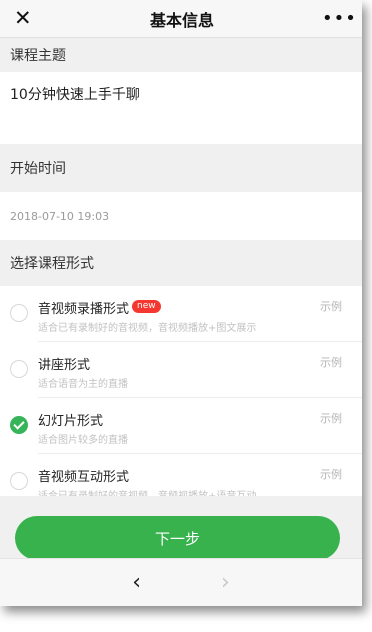  I want to click on start-time-label: 开始时间, so click(181, 168).